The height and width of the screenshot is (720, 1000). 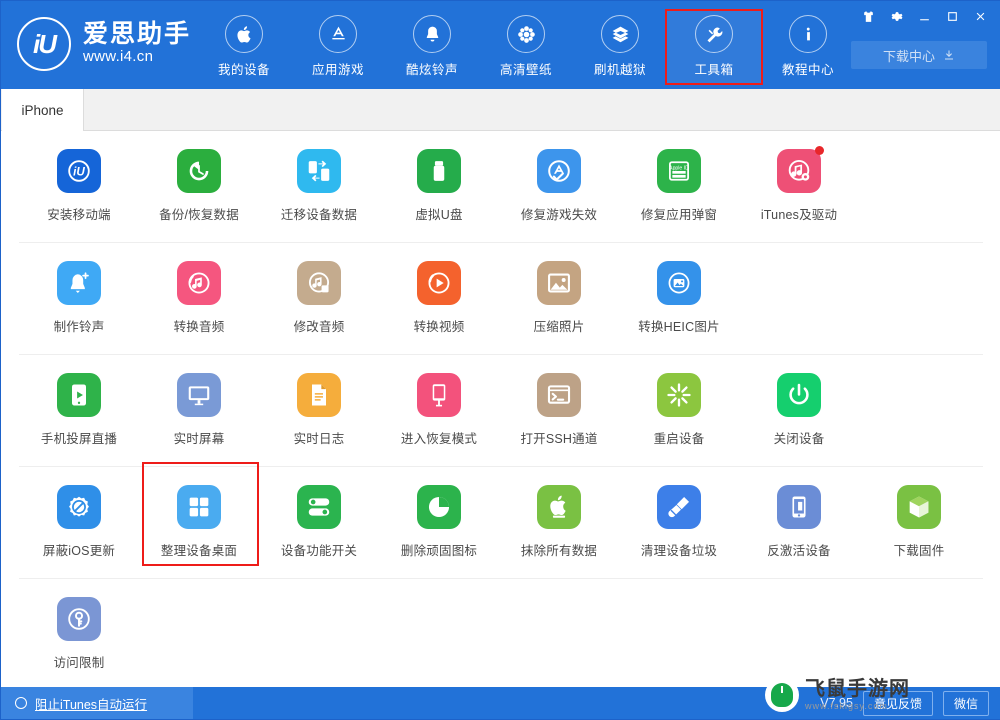 I want to click on deactivate-icon, so click(x=799, y=507).